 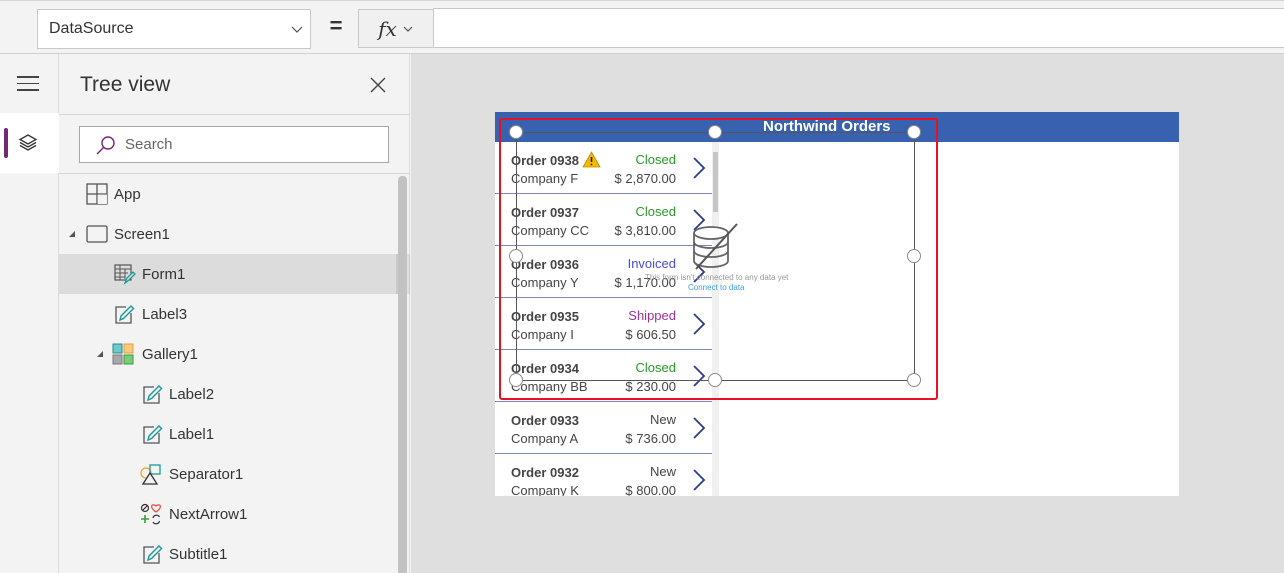 What do you see at coordinates (125, 274) in the screenshot?
I see `form-icon` at bounding box center [125, 274].